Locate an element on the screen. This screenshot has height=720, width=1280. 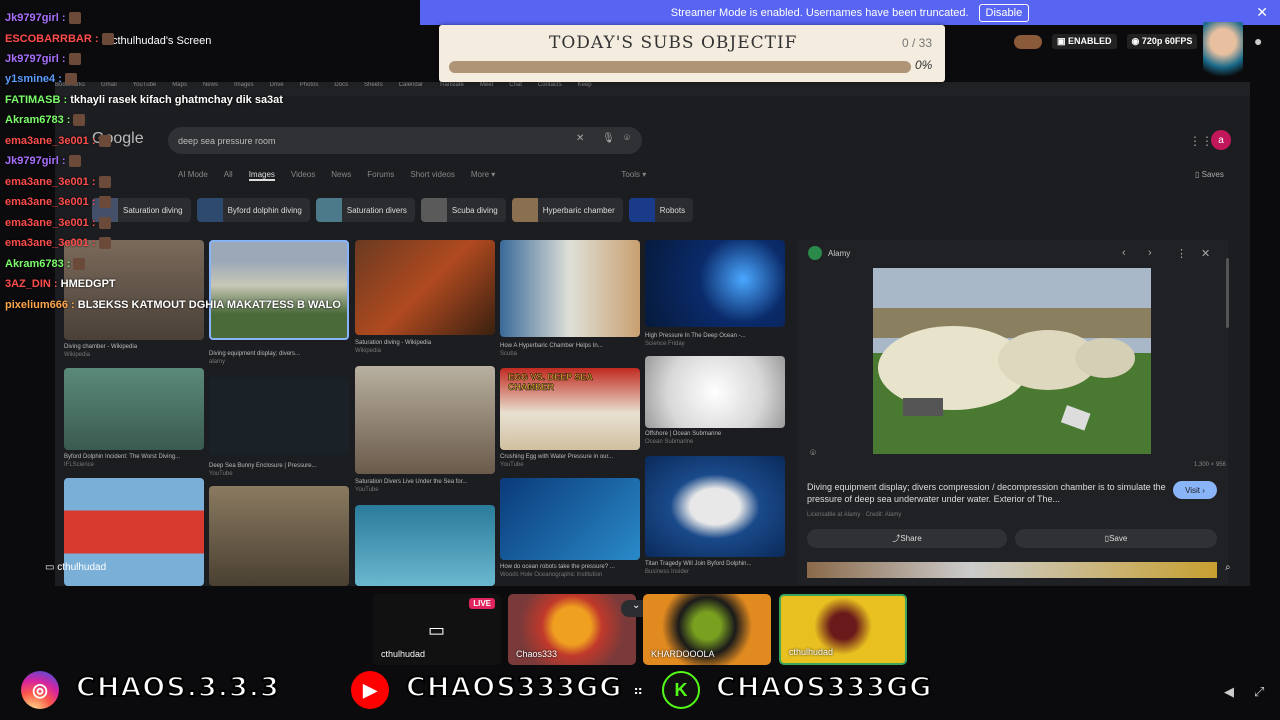
chip-hyperbaric-chamber: Hyperbaric chamber is located at coordinates (567, 210).